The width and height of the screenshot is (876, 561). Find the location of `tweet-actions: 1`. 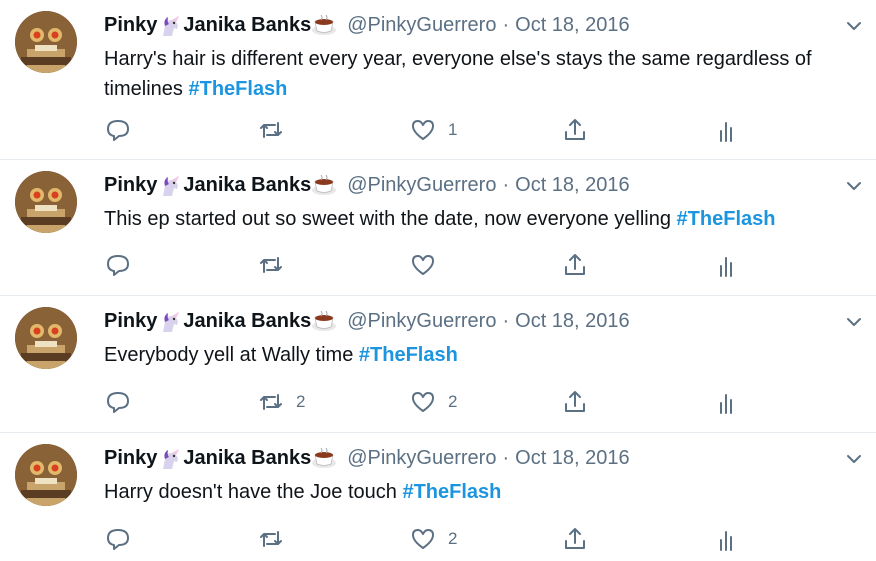

tweet-actions: 1 is located at coordinates (438, 130).